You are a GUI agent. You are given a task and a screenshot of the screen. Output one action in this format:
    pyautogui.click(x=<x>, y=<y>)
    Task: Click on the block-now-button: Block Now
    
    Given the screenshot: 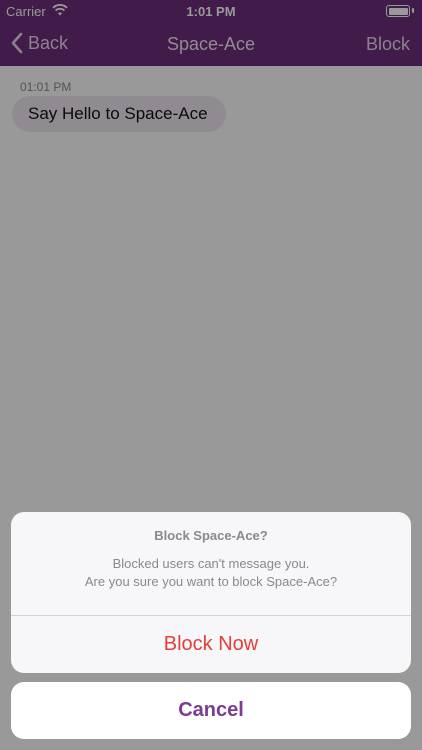 What is the action you would take?
    pyautogui.click(x=211, y=644)
    